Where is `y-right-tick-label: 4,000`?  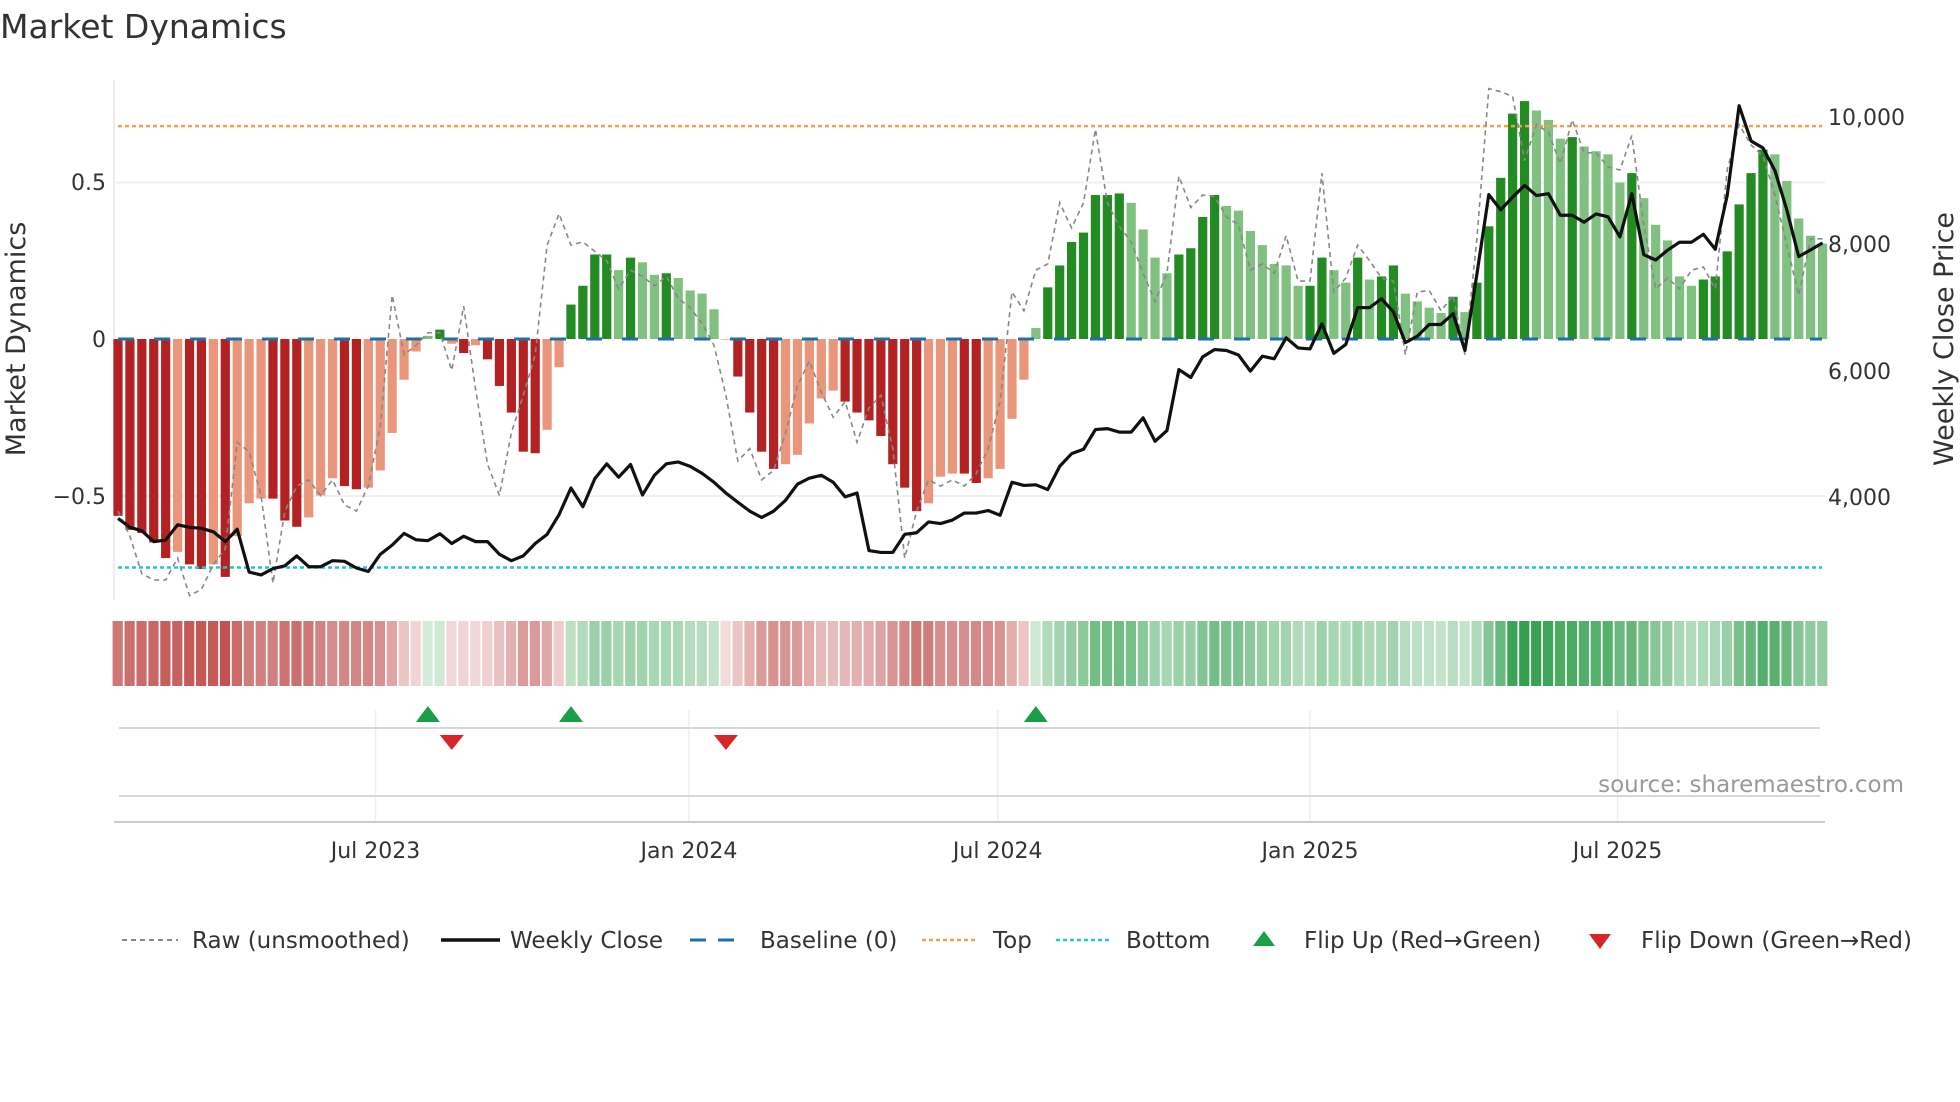
y-right-tick-label: 4,000 is located at coordinates (1859, 498).